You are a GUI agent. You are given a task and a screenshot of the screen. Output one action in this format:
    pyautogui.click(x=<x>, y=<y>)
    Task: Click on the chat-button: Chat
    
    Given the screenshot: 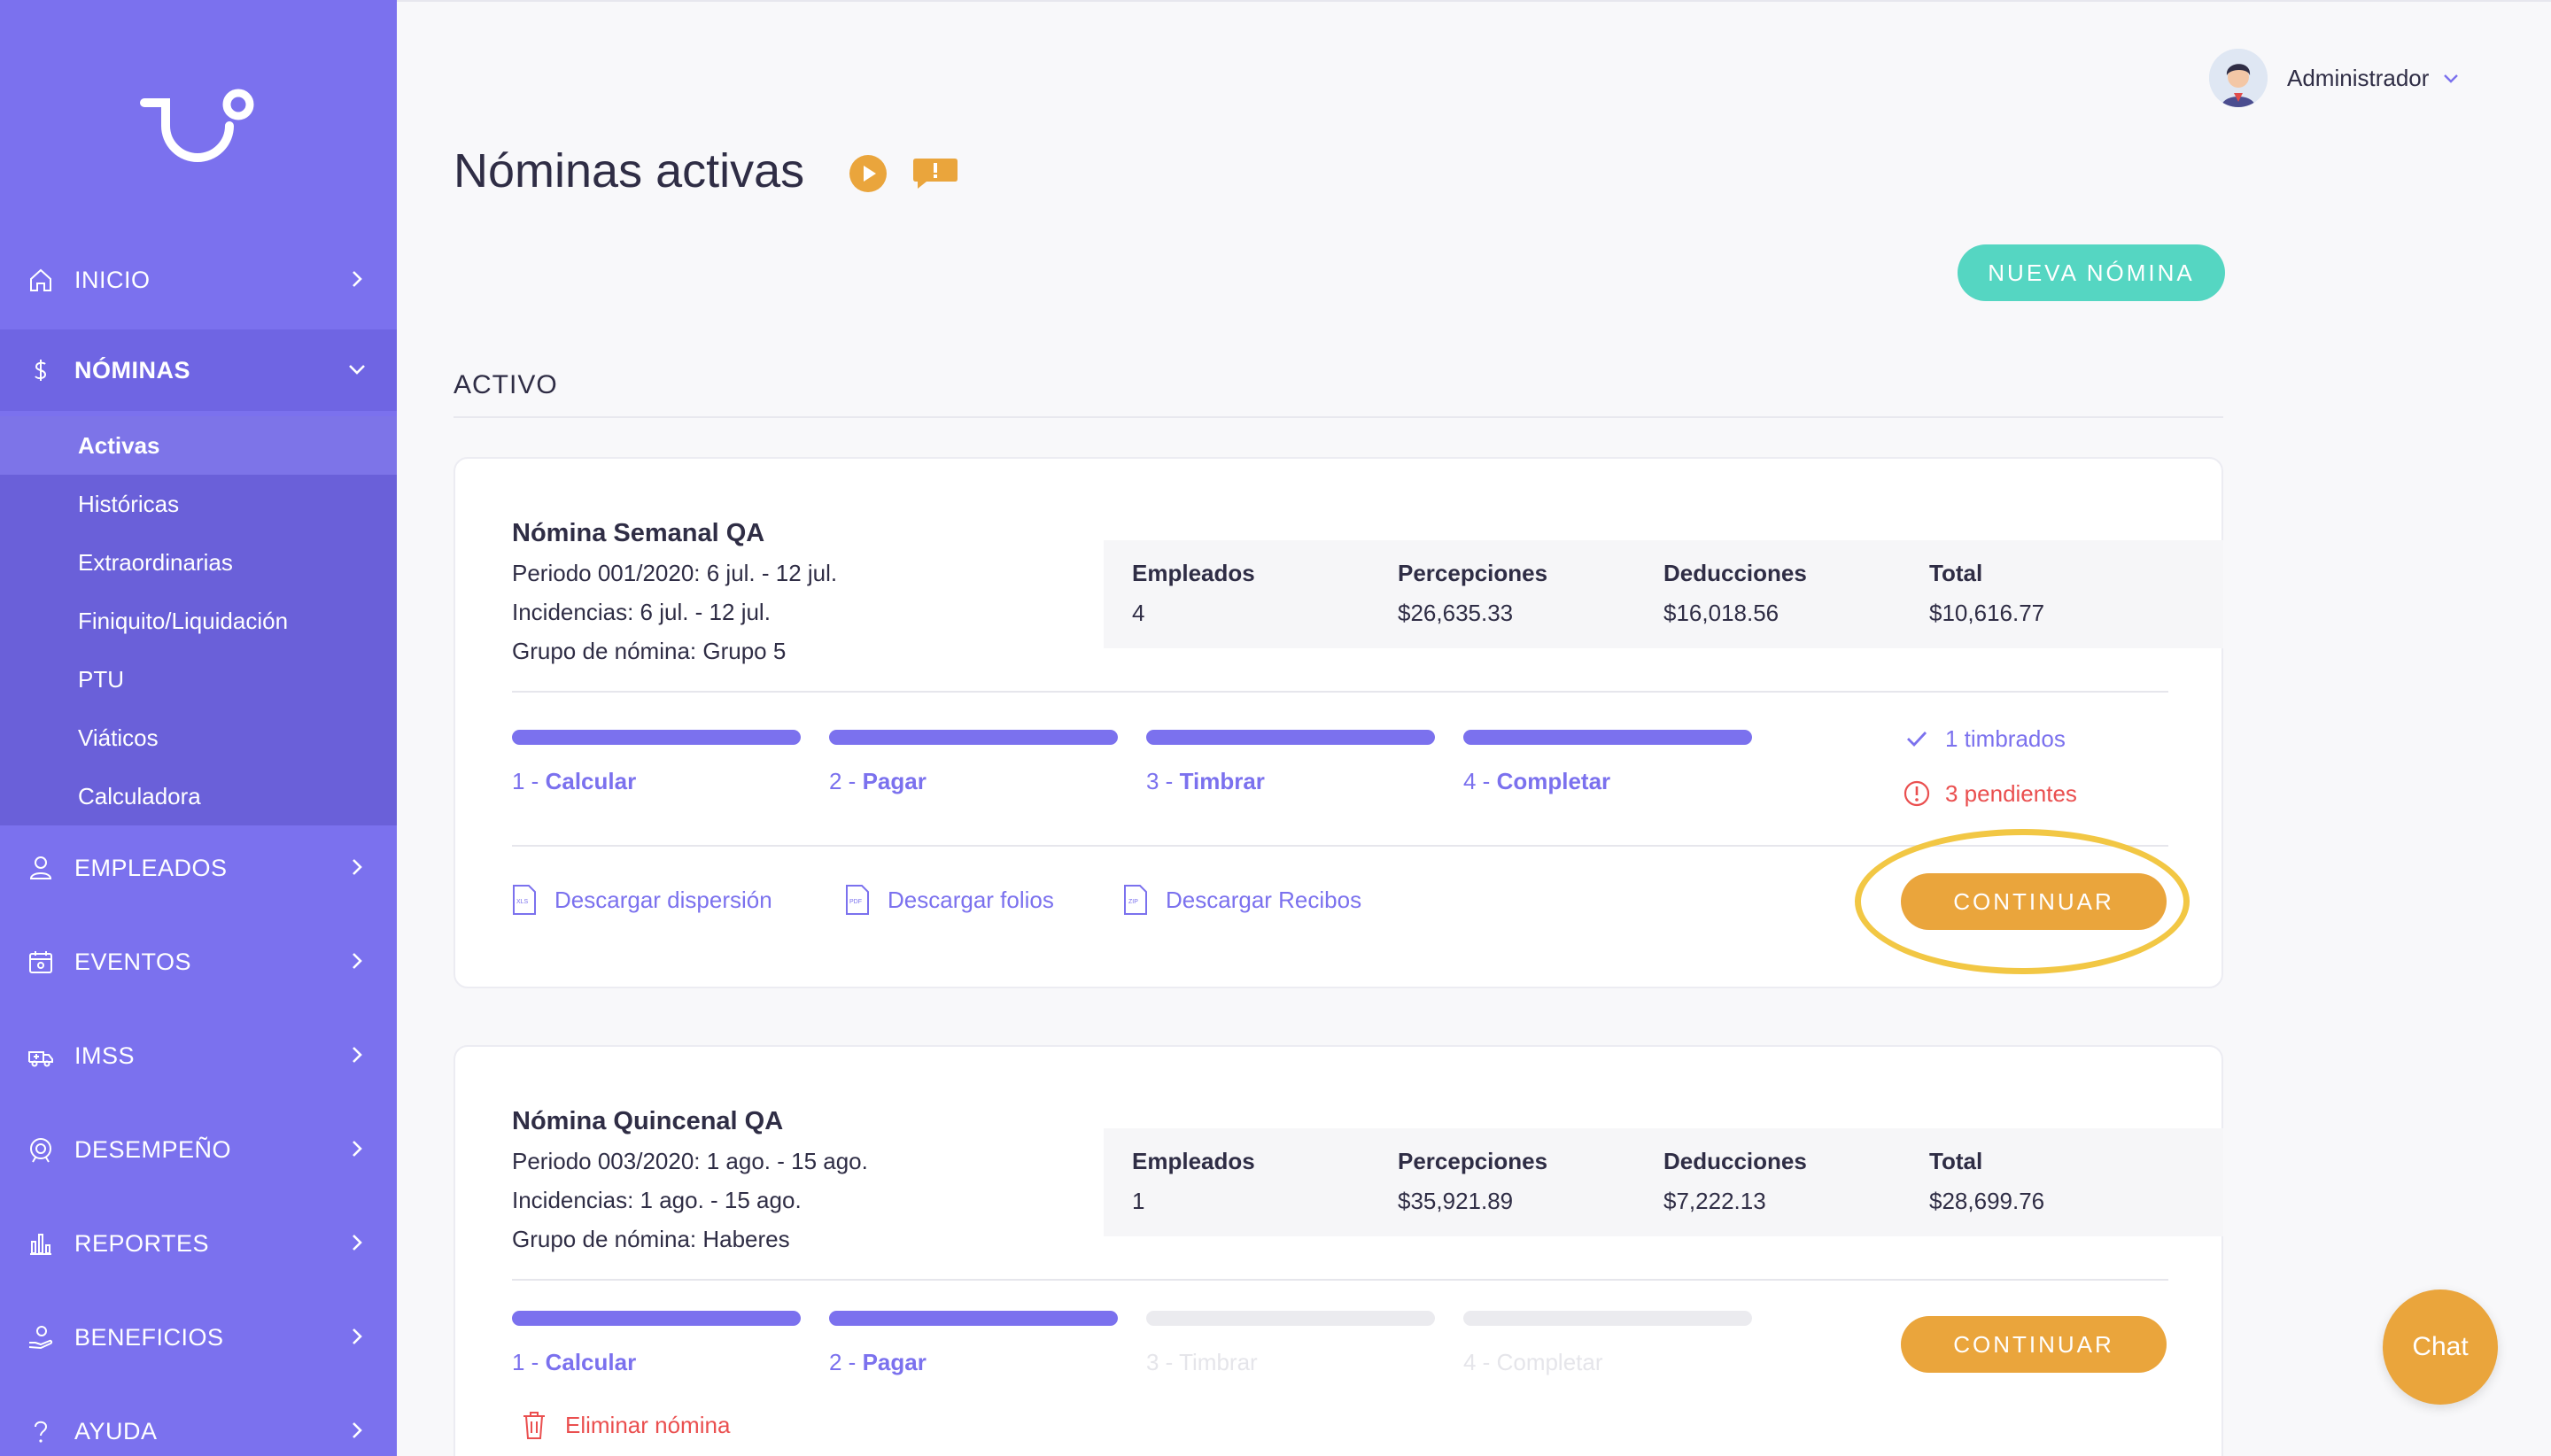 What is the action you would take?
    pyautogui.click(x=2440, y=1347)
    